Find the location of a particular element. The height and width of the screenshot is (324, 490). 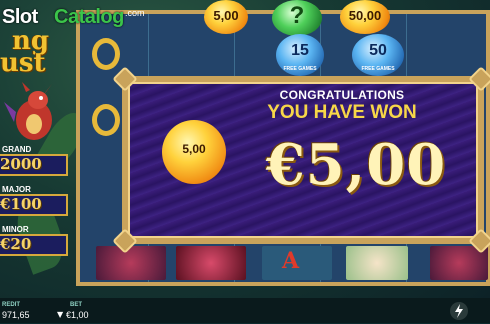

orb-value: ? is located at coordinates (297, 15).